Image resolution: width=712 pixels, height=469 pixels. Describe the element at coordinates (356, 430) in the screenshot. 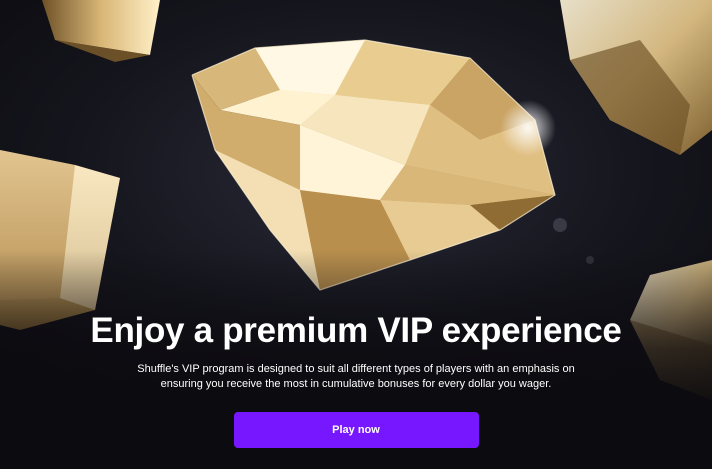

I see `play-now-button: Play now` at that location.